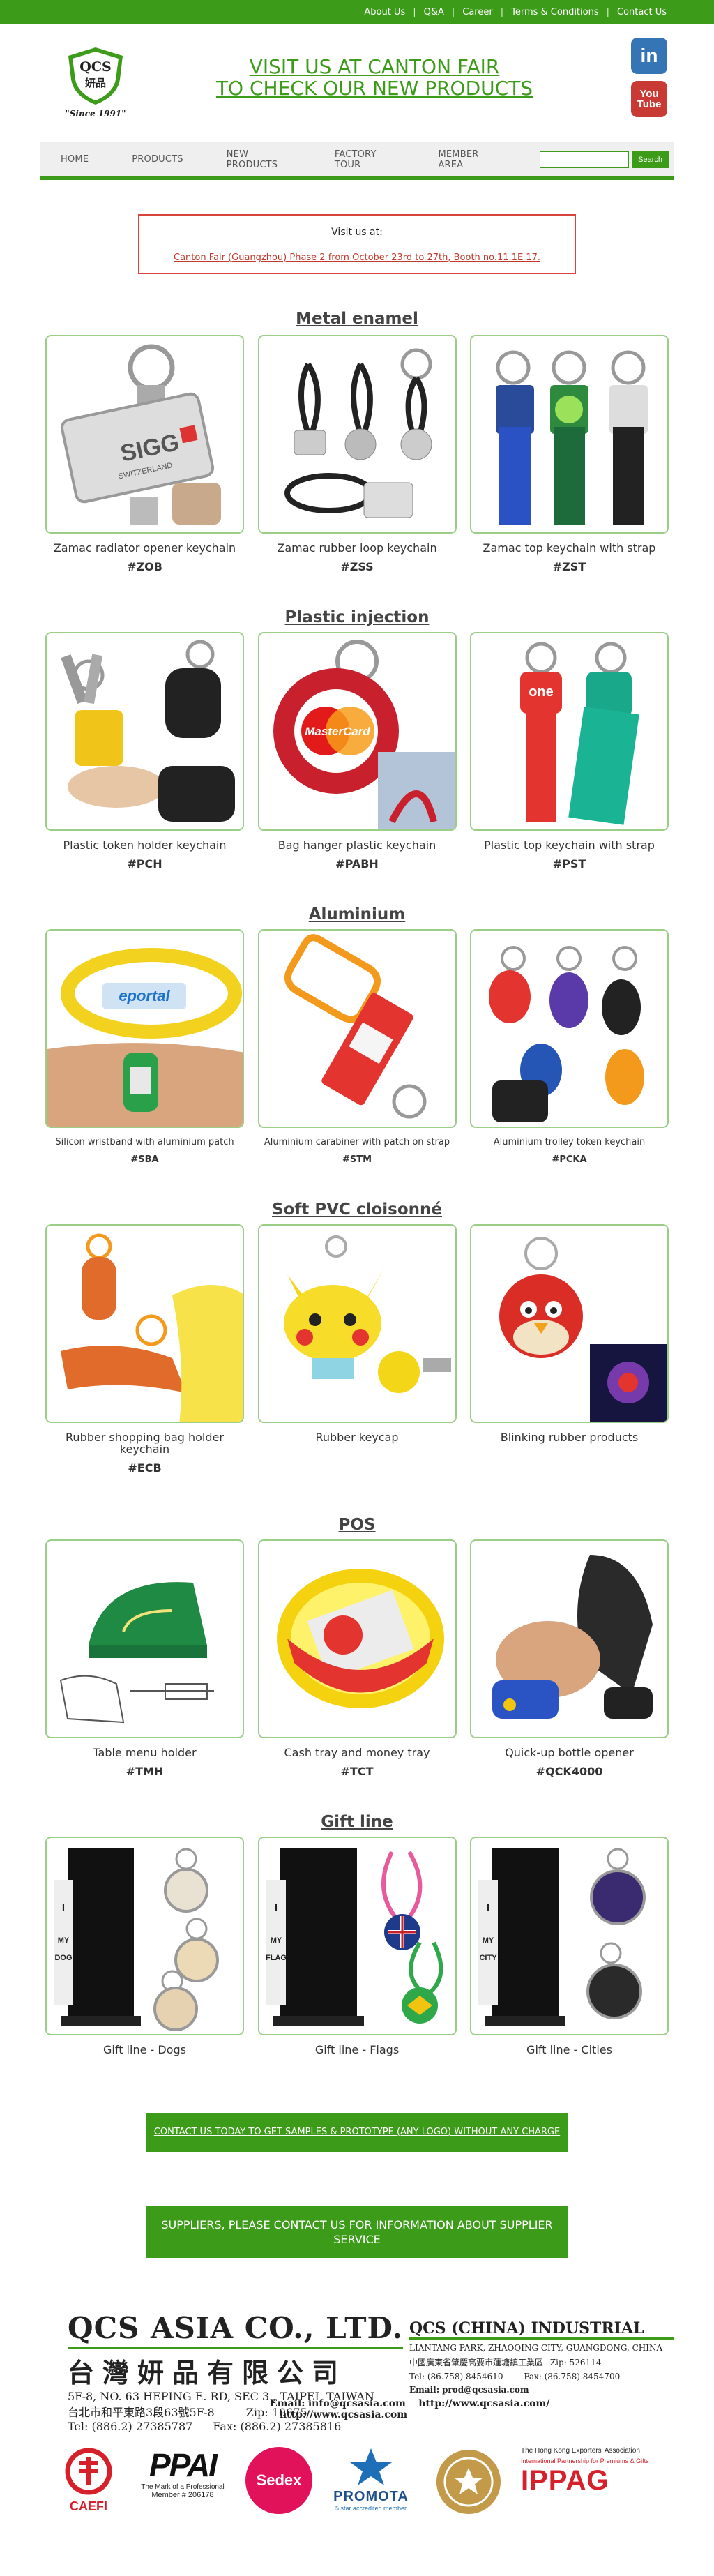 This screenshot has height=2576, width=714. I want to click on product-card: Zamac rubber loop keychain #ZSS, so click(357, 454).